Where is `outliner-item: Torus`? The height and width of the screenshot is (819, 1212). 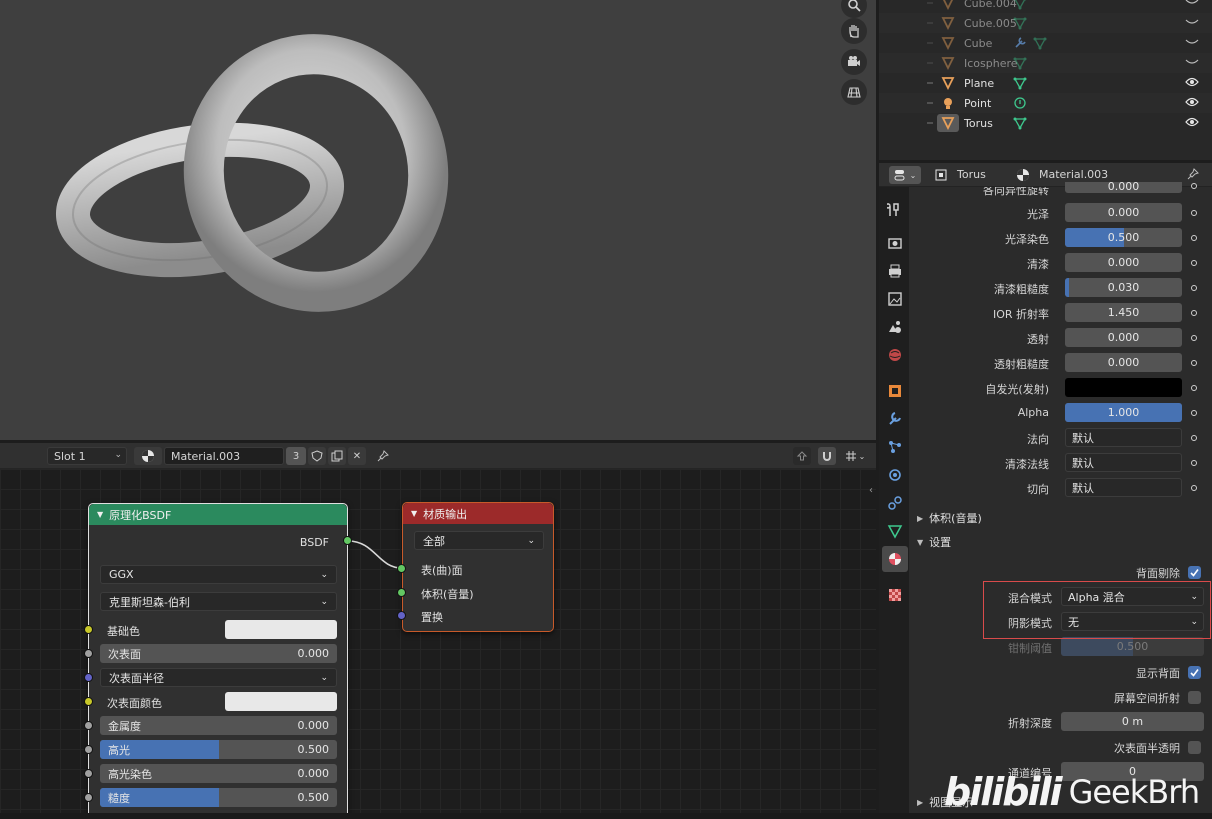 outliner-item: Torus is located at coordinates (1045, 123).